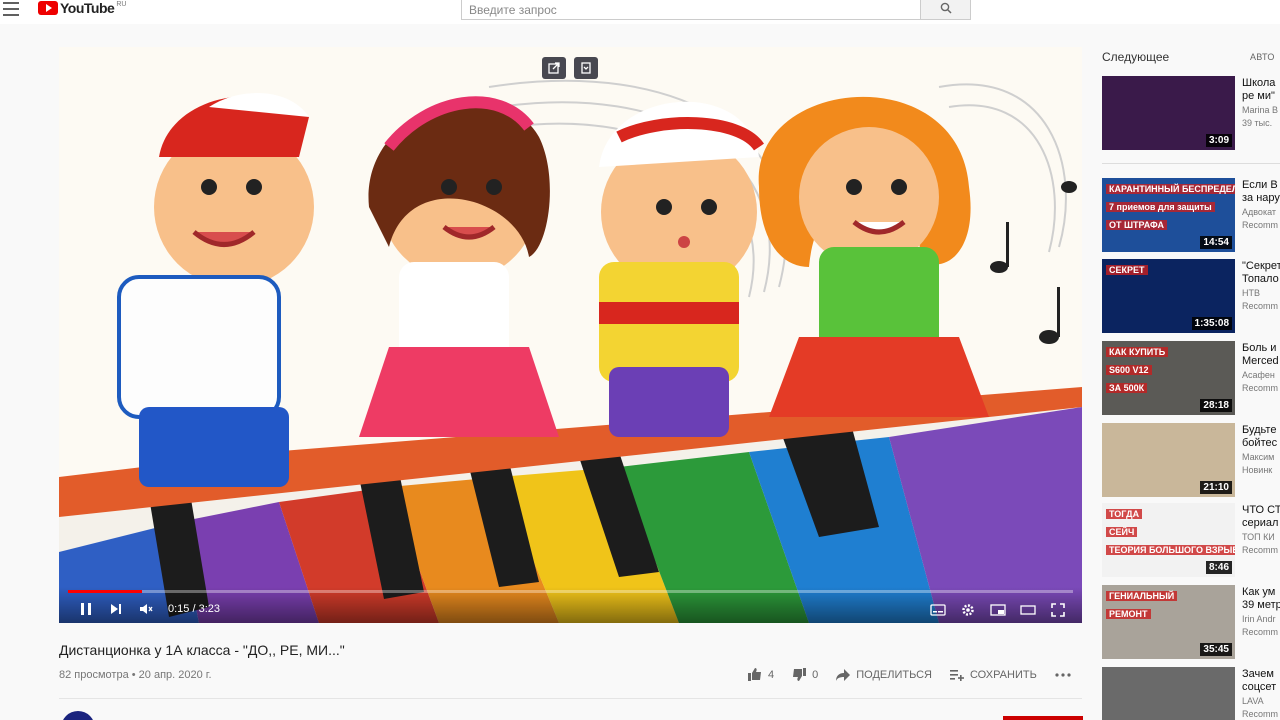 The height and width of the screenshot is (720, 1280). I want to click on video-sub-meta: Новинк, so click(1257, 470).